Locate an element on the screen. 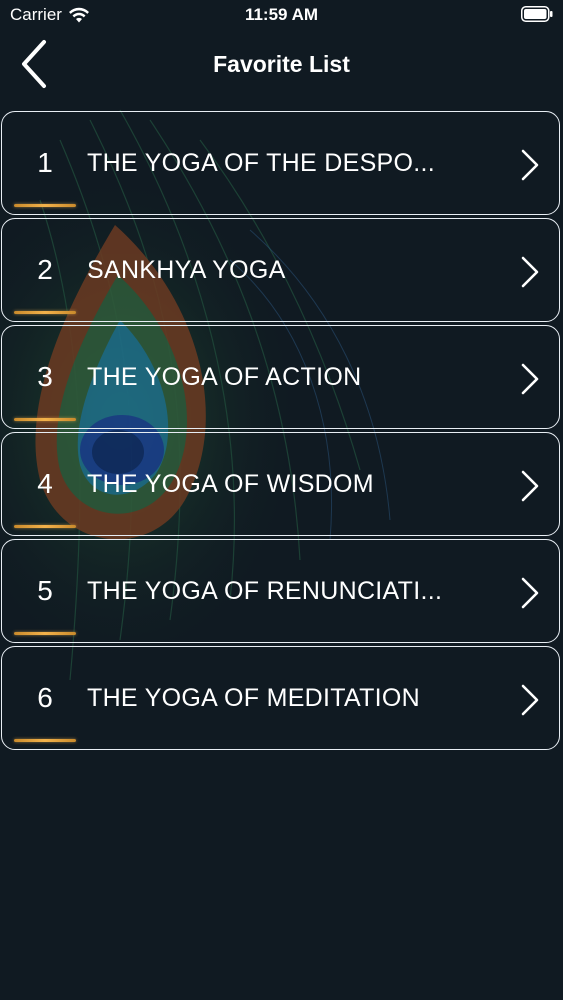 The width and height of the screenshot is (563, 1000). chapter-title: THE YOGA OF WISDOM is located at coordinates (230, 484).